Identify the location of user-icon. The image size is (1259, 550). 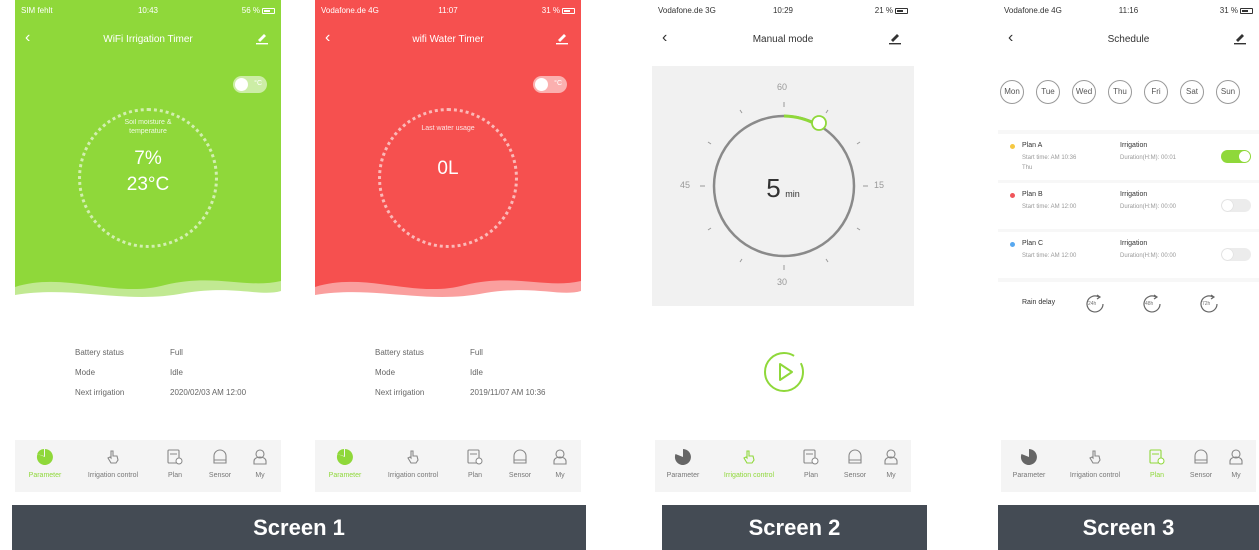
(1236, 457).